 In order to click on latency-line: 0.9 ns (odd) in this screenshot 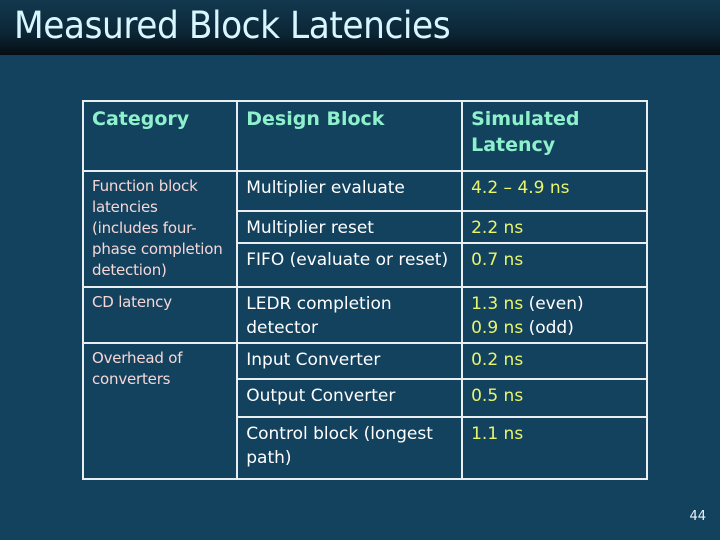, I will do `click(554, 328)`.